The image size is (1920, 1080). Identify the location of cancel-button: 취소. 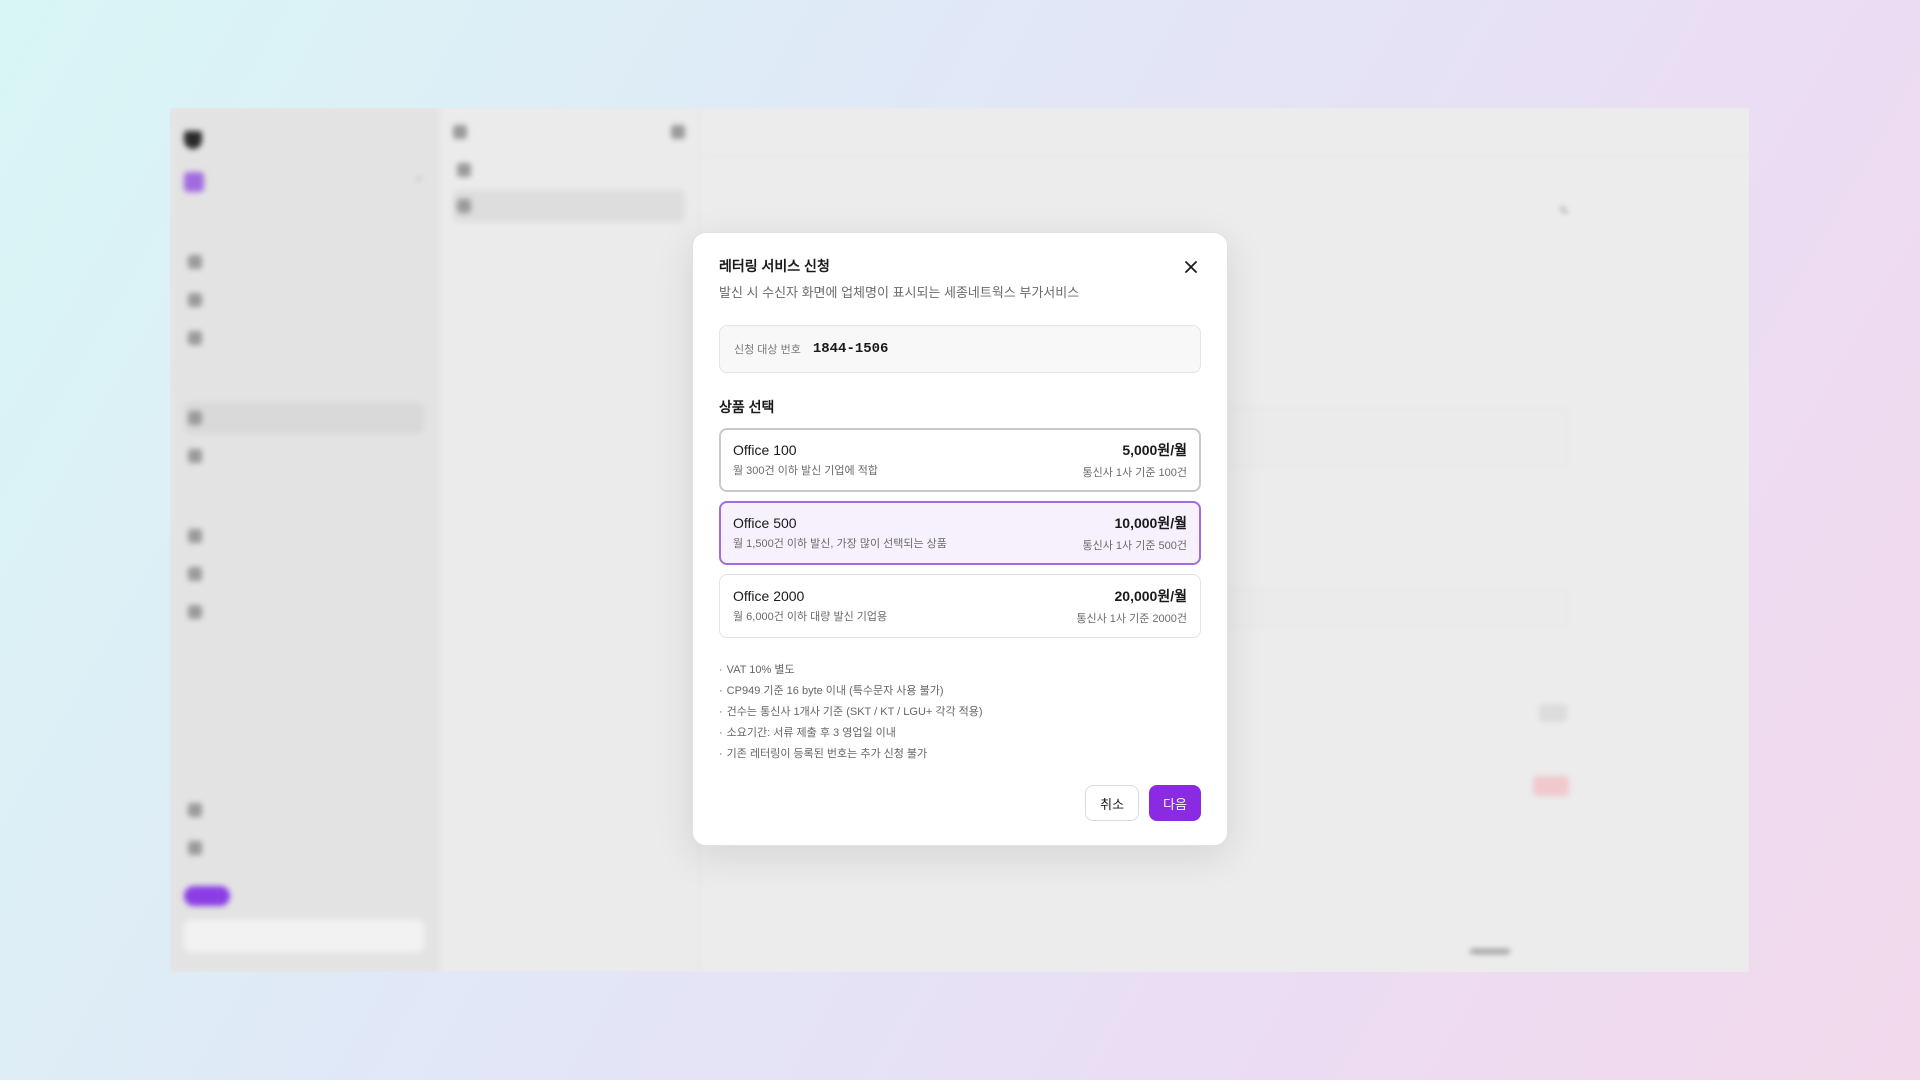
(1112, 803).